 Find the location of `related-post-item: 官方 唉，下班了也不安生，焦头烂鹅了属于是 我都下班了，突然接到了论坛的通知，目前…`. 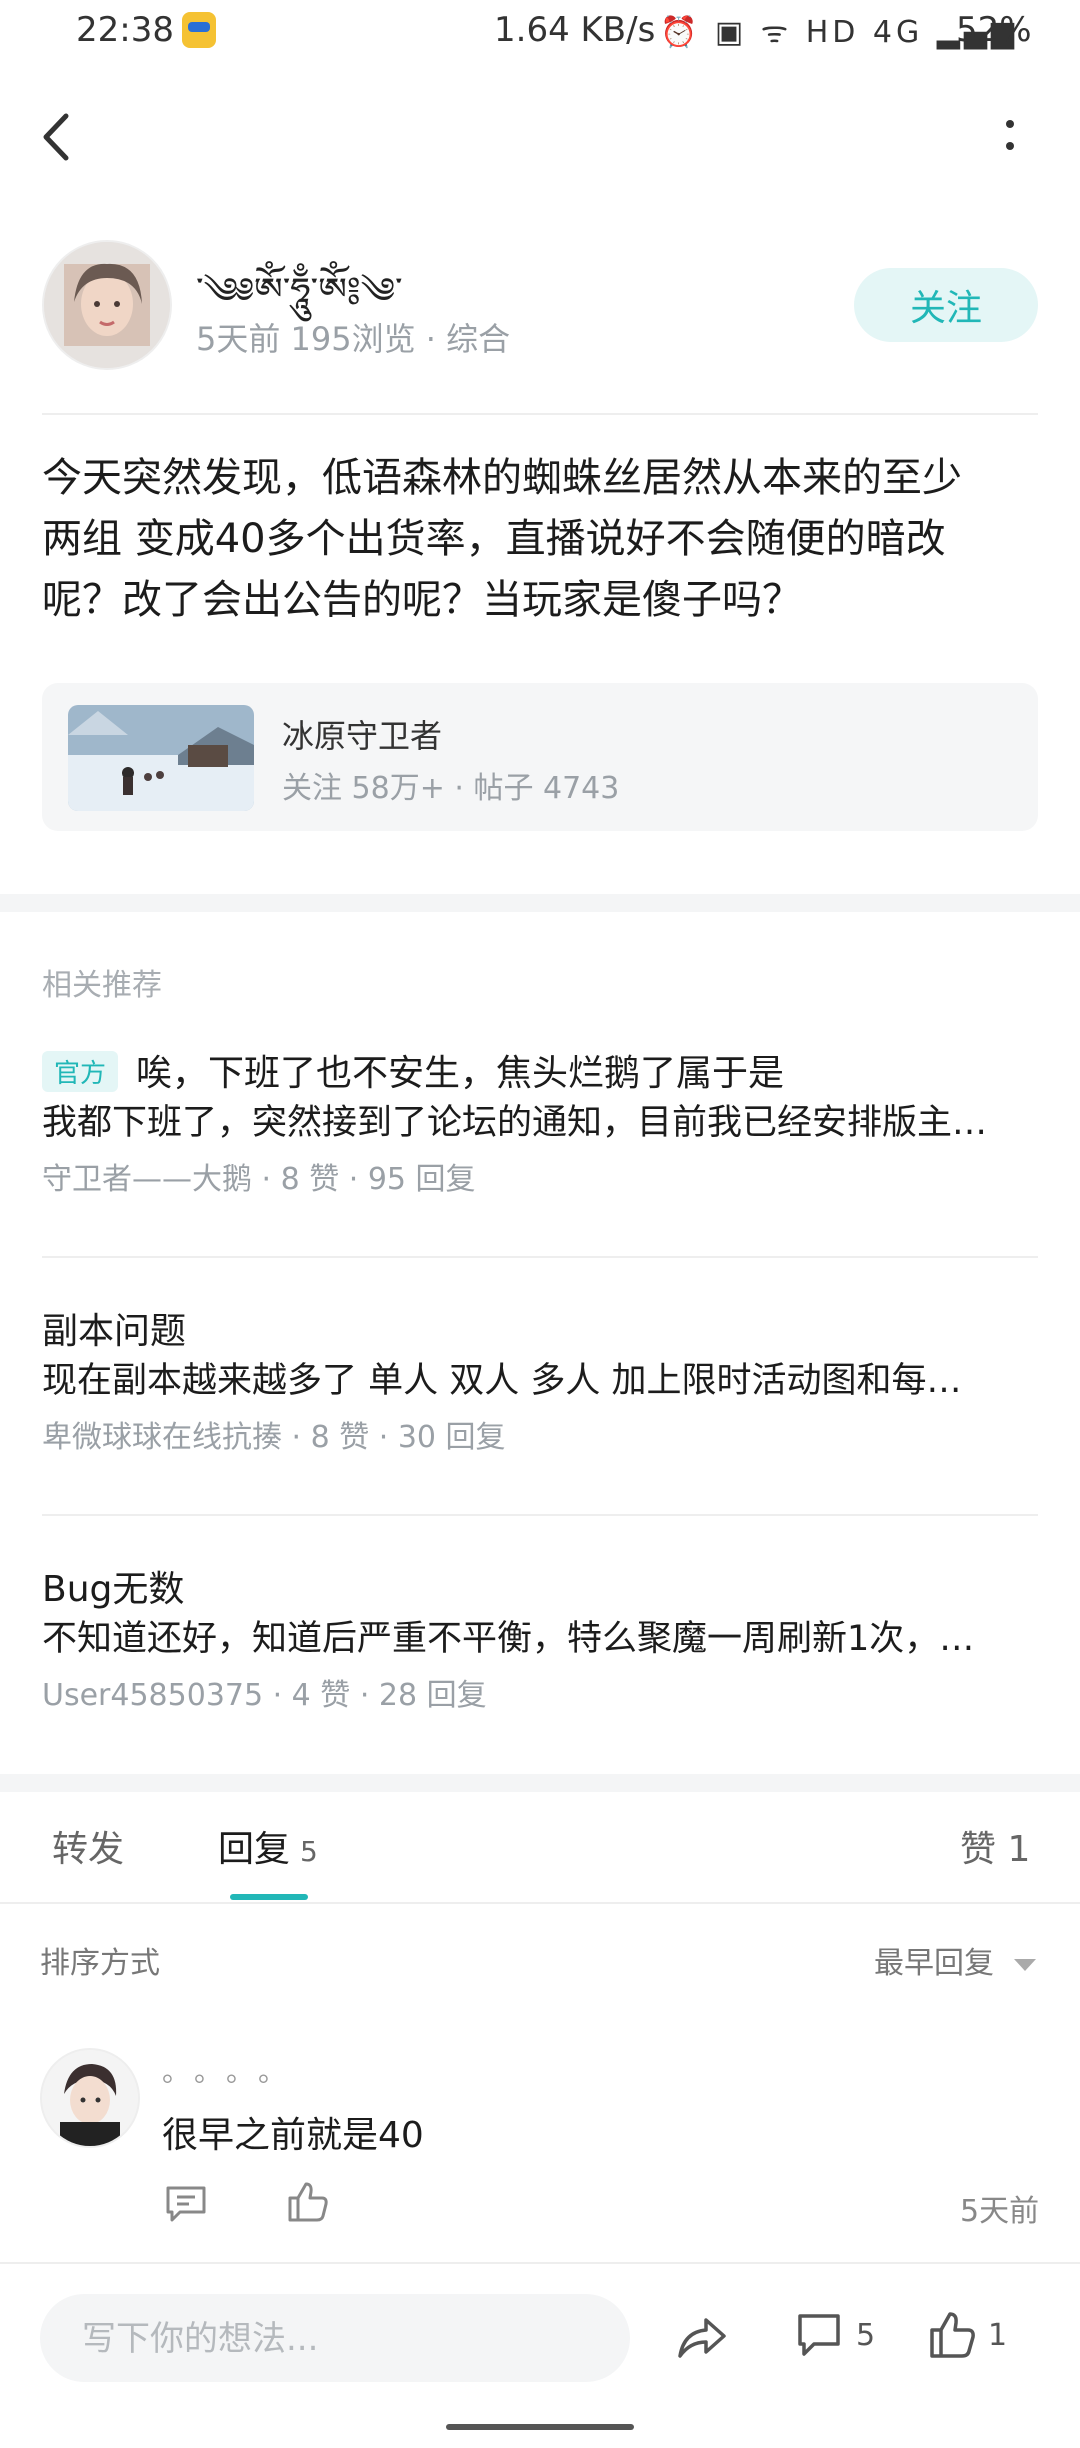

related-post-item: 官方 唉，下班了也不安生，焦头烂鹅了属于是 我都下班了，突然接到了论坛的通知，目前… is located at coordinates (540, 1164).